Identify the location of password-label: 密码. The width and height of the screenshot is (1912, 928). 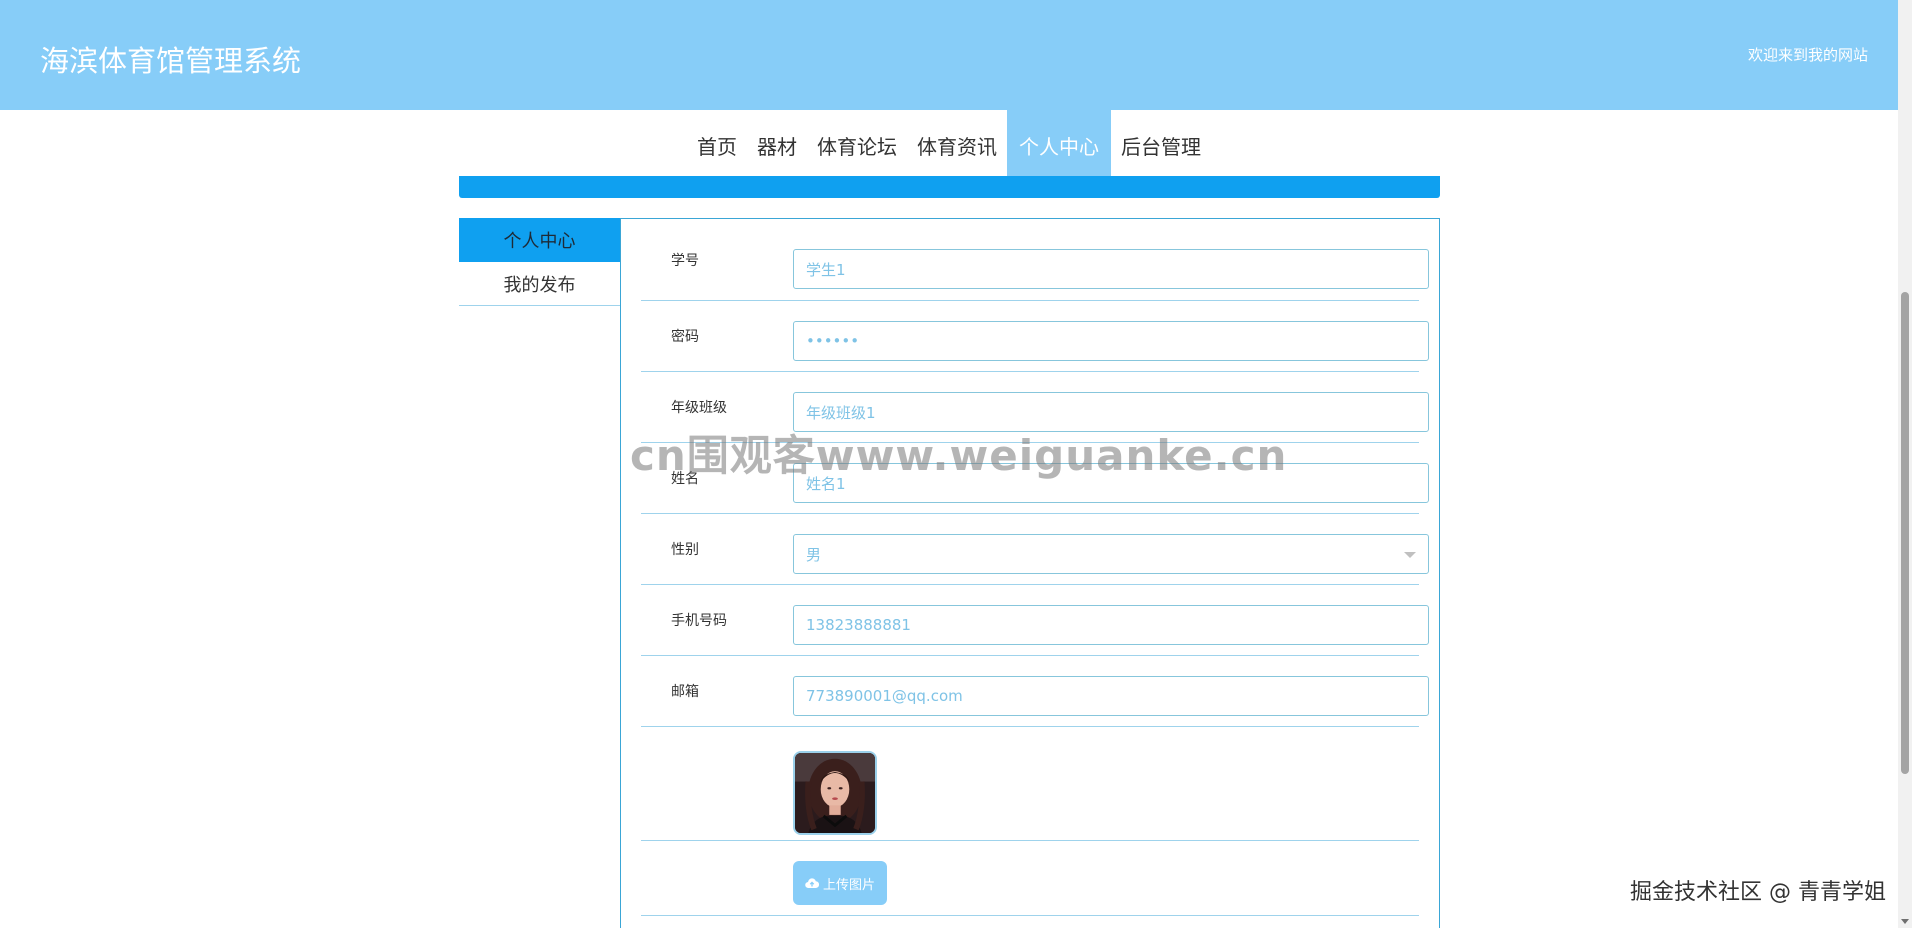
(685, 337).